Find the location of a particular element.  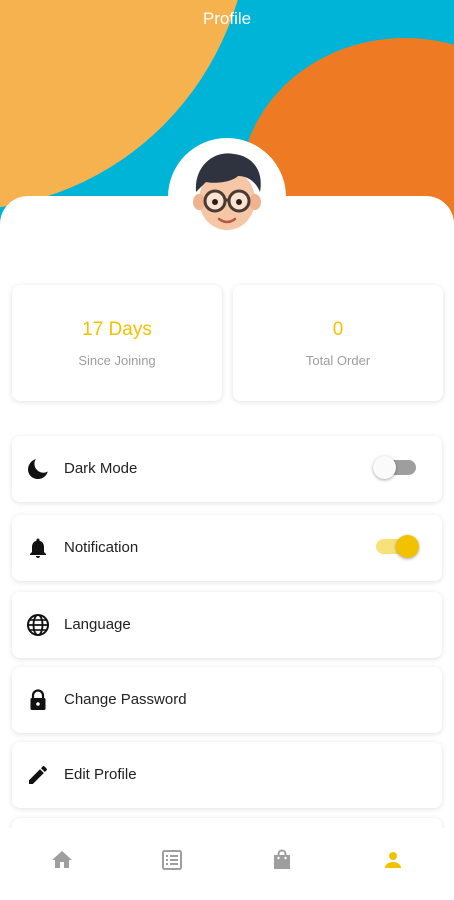

home-icon is located at coordinates (62, 860).